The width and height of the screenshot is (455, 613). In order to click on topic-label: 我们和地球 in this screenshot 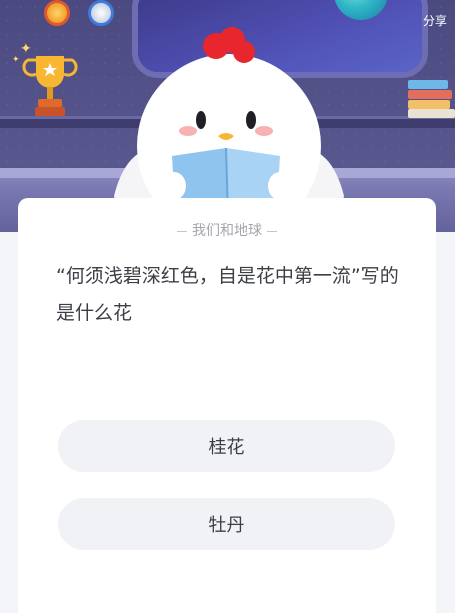, I will do `click(227, 230)`.